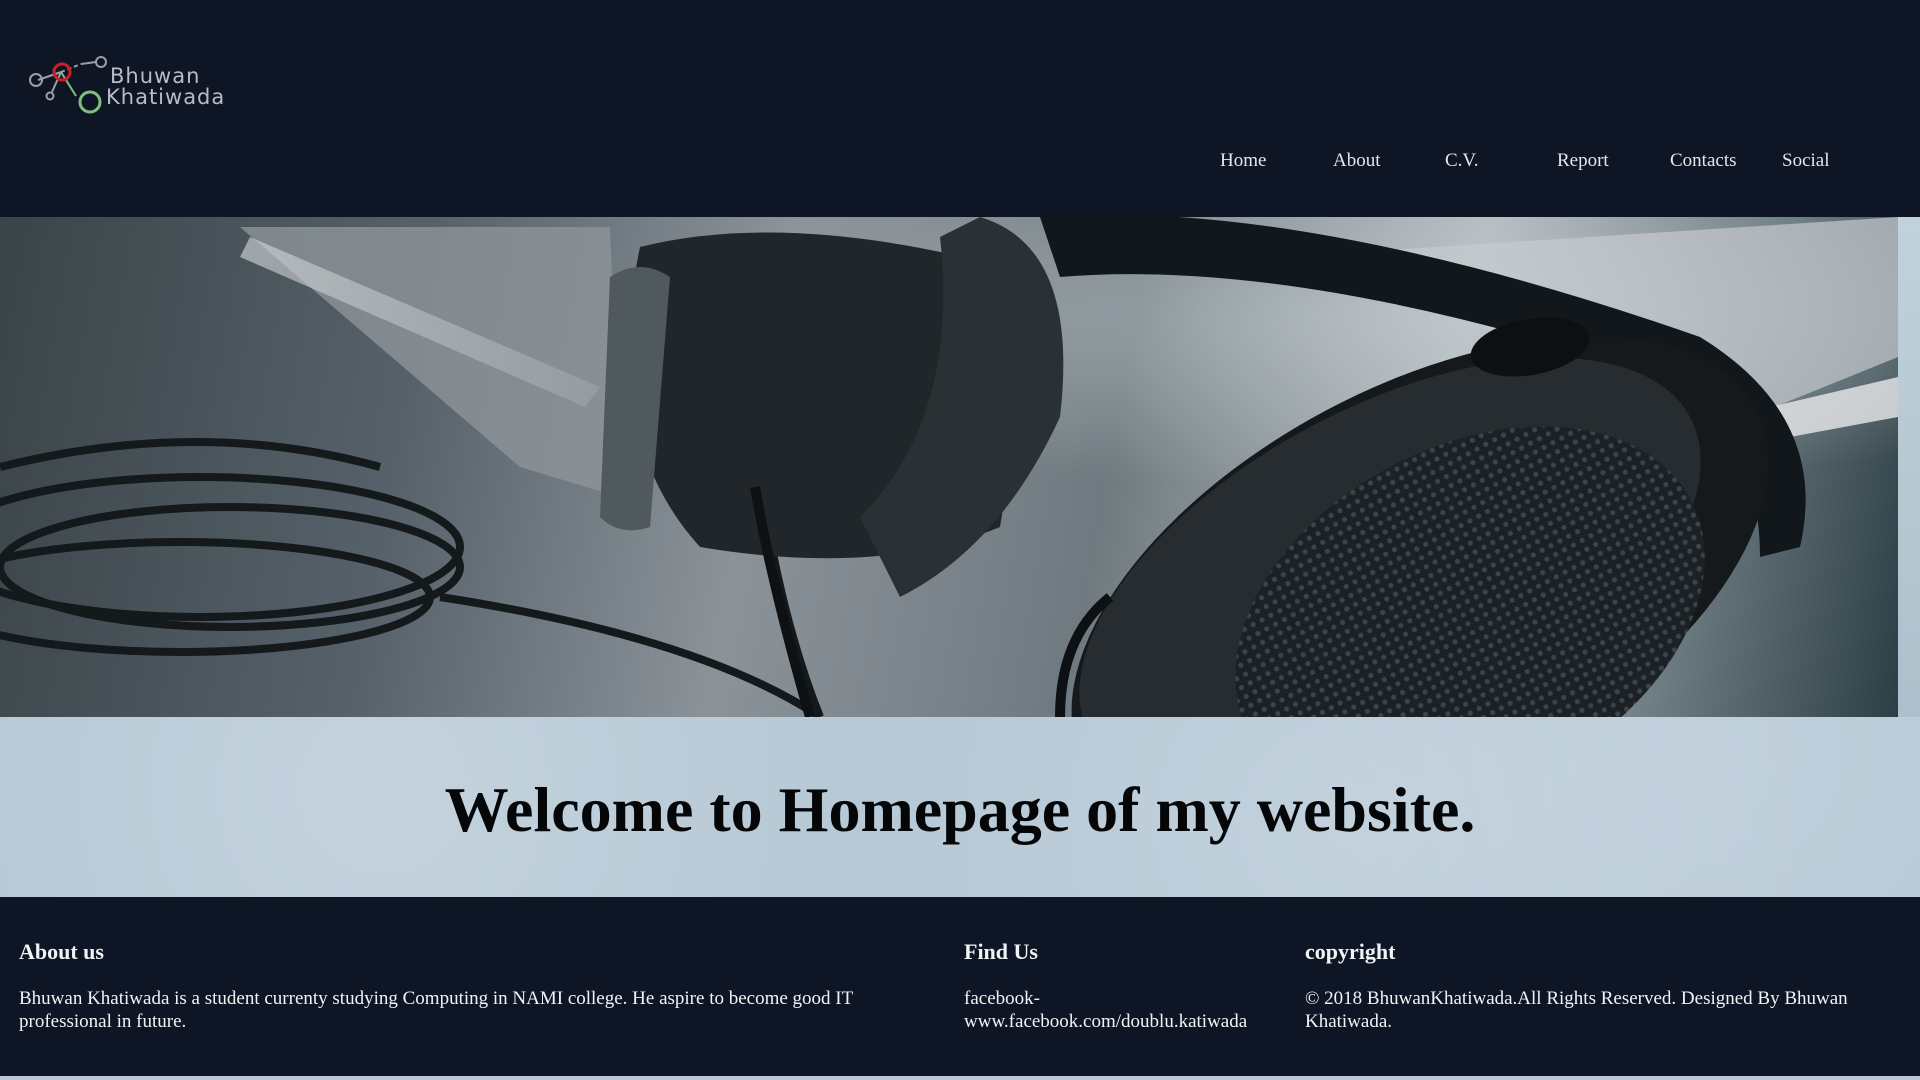 The image size is (1920, 1080). I want to click on facebook-link: www.facebook.com/doublu.katiwada, so click(1105, 1021).